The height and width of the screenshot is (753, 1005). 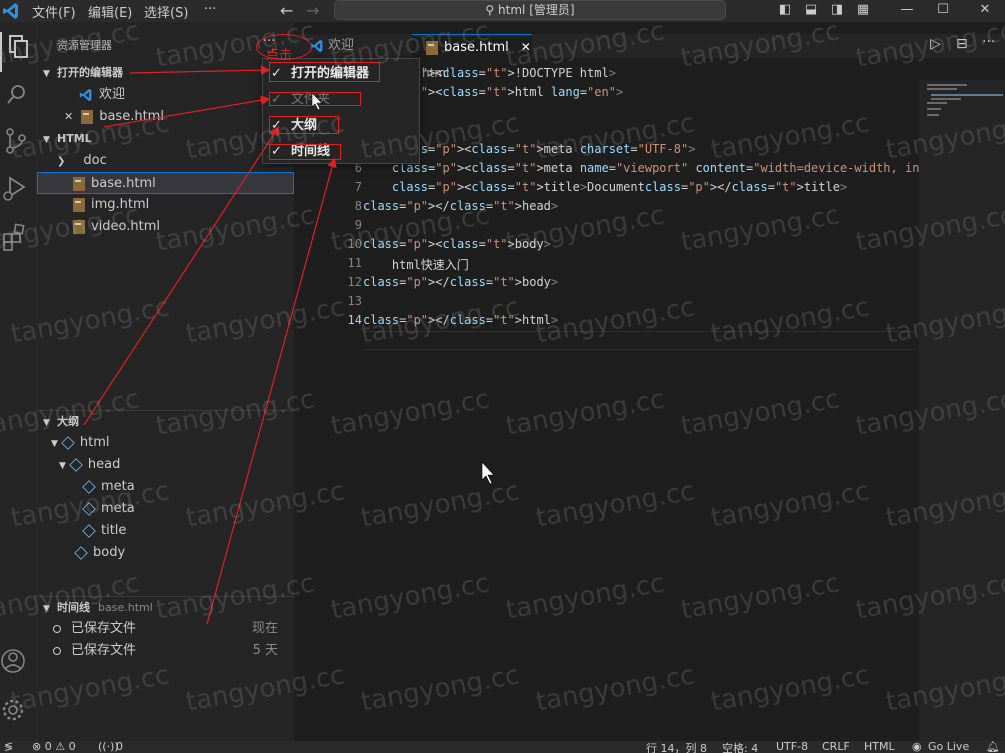 I want to click on toggle-secondary-sidebar-icon: ◨, so click(x=837, y=10).